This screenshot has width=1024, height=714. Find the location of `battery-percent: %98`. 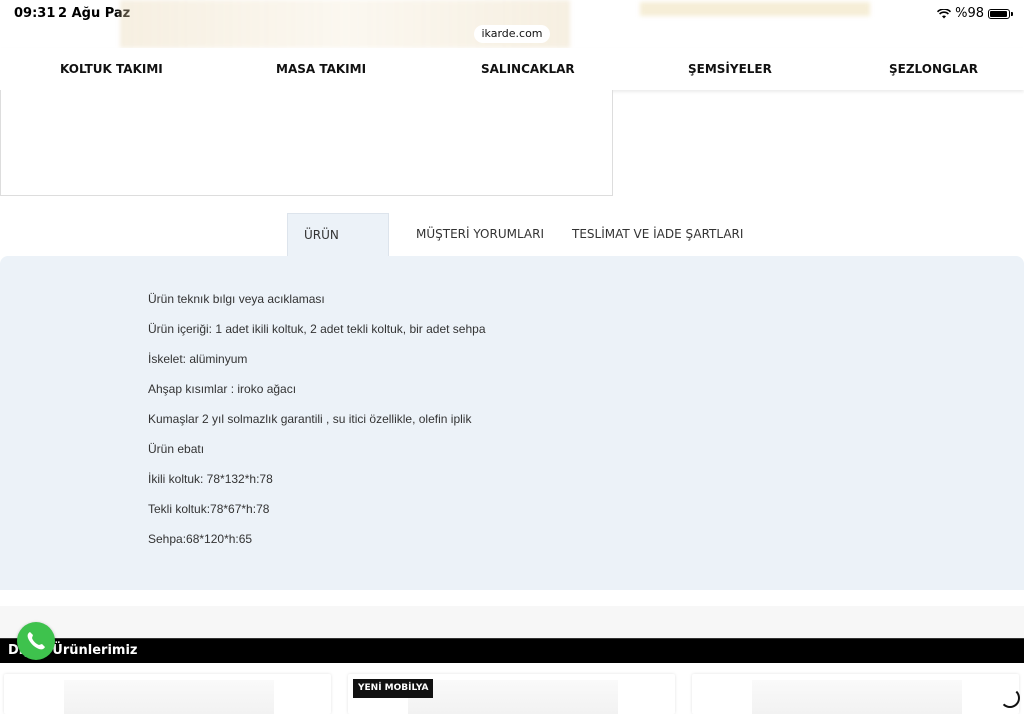

battery-percent: %98 is located at coordinates (969, 13).